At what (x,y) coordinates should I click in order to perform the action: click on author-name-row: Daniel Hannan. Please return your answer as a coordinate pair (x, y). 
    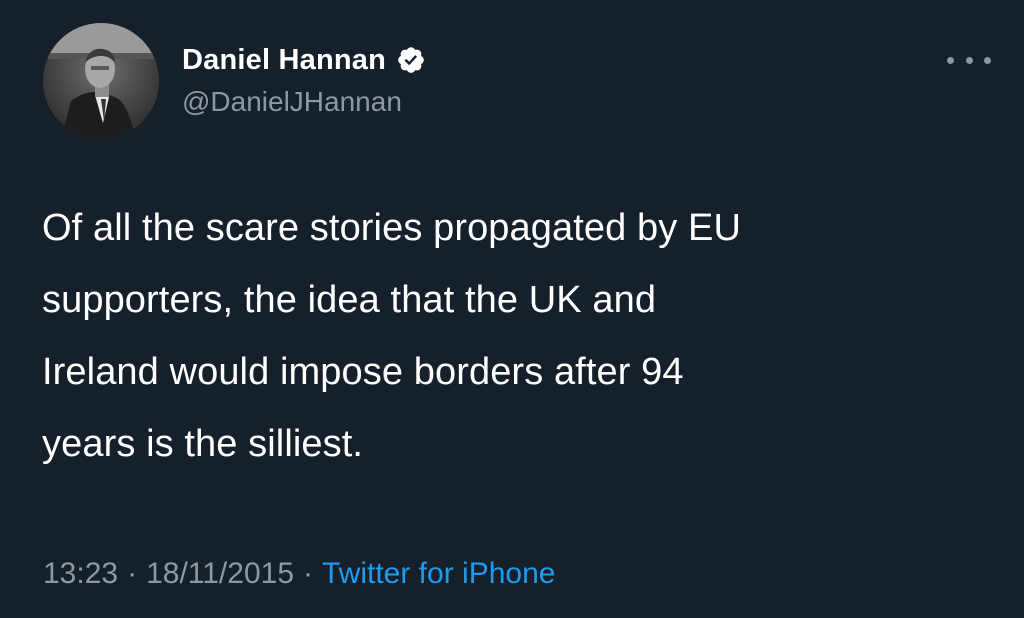
    Looking at the image, I should click on (304, 60).